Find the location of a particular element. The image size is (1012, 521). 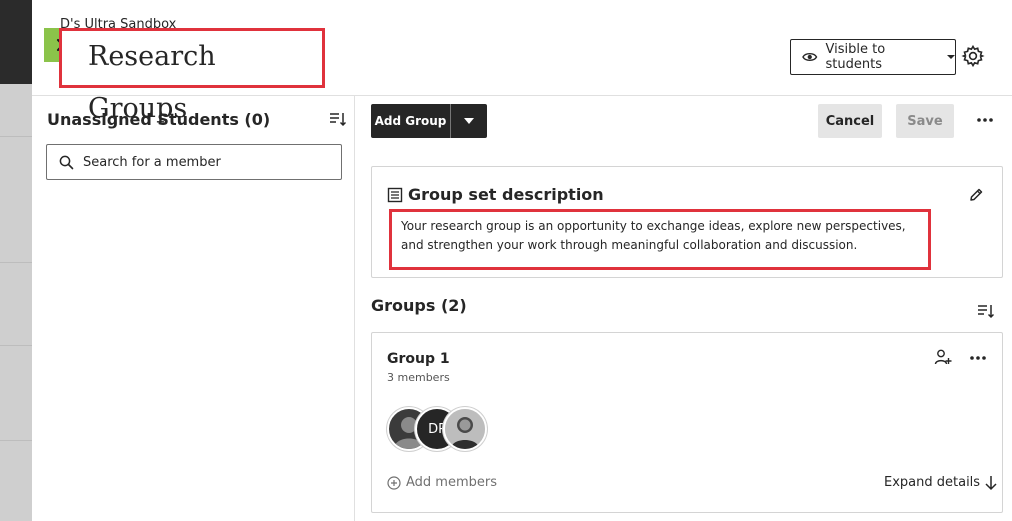

group-member-count: 3 members is located at coordinates (418, 377).